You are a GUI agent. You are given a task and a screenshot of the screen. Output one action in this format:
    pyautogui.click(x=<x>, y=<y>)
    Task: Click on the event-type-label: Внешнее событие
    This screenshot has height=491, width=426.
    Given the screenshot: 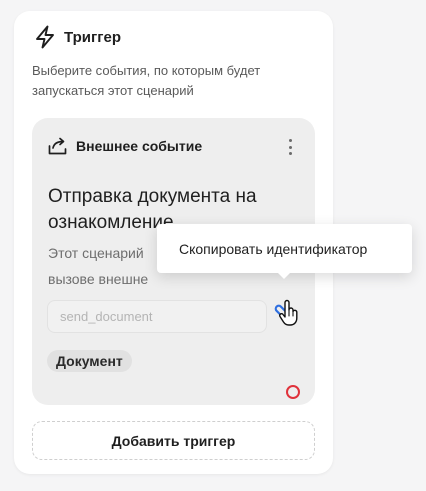 What is the action you would take?
    pyautogui.click(x=139, y=146)
    